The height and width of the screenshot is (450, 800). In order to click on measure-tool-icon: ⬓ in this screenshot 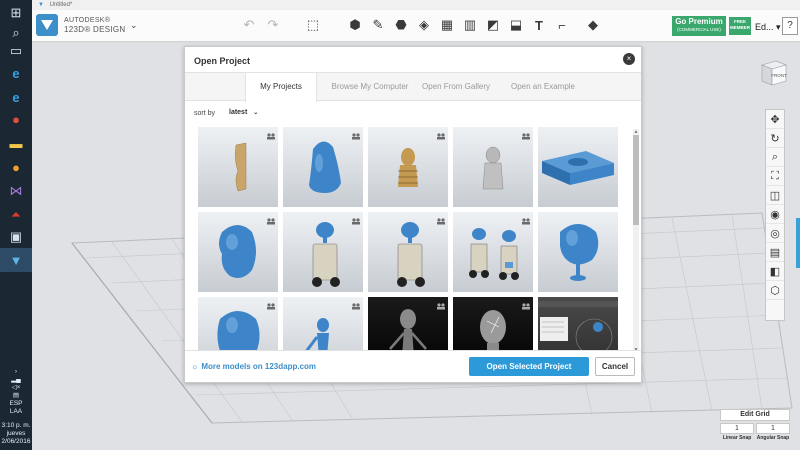, I will do `click(516, 25)`.